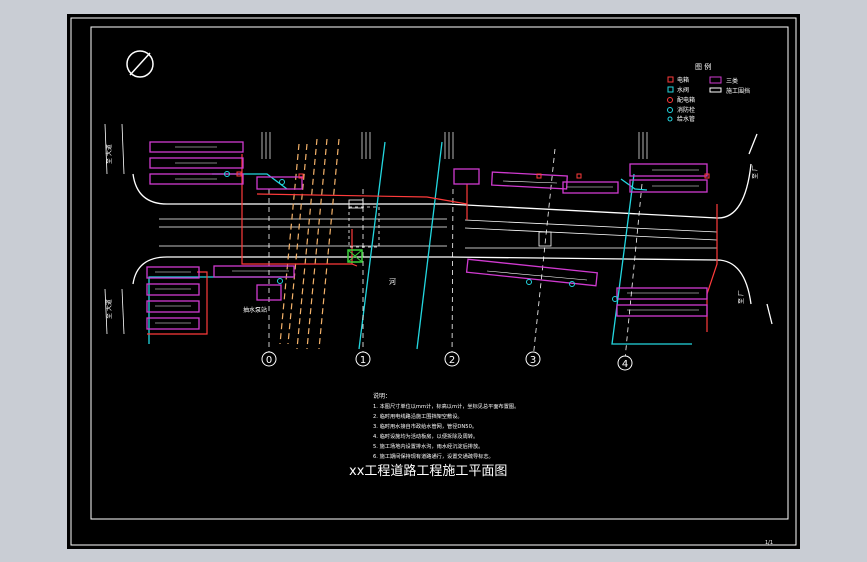 The height and width of the screenshot is (562, 867). Describe the element at coordinates (683, 90) in the screenshot. I see `legend-item: 水阀` at that location.